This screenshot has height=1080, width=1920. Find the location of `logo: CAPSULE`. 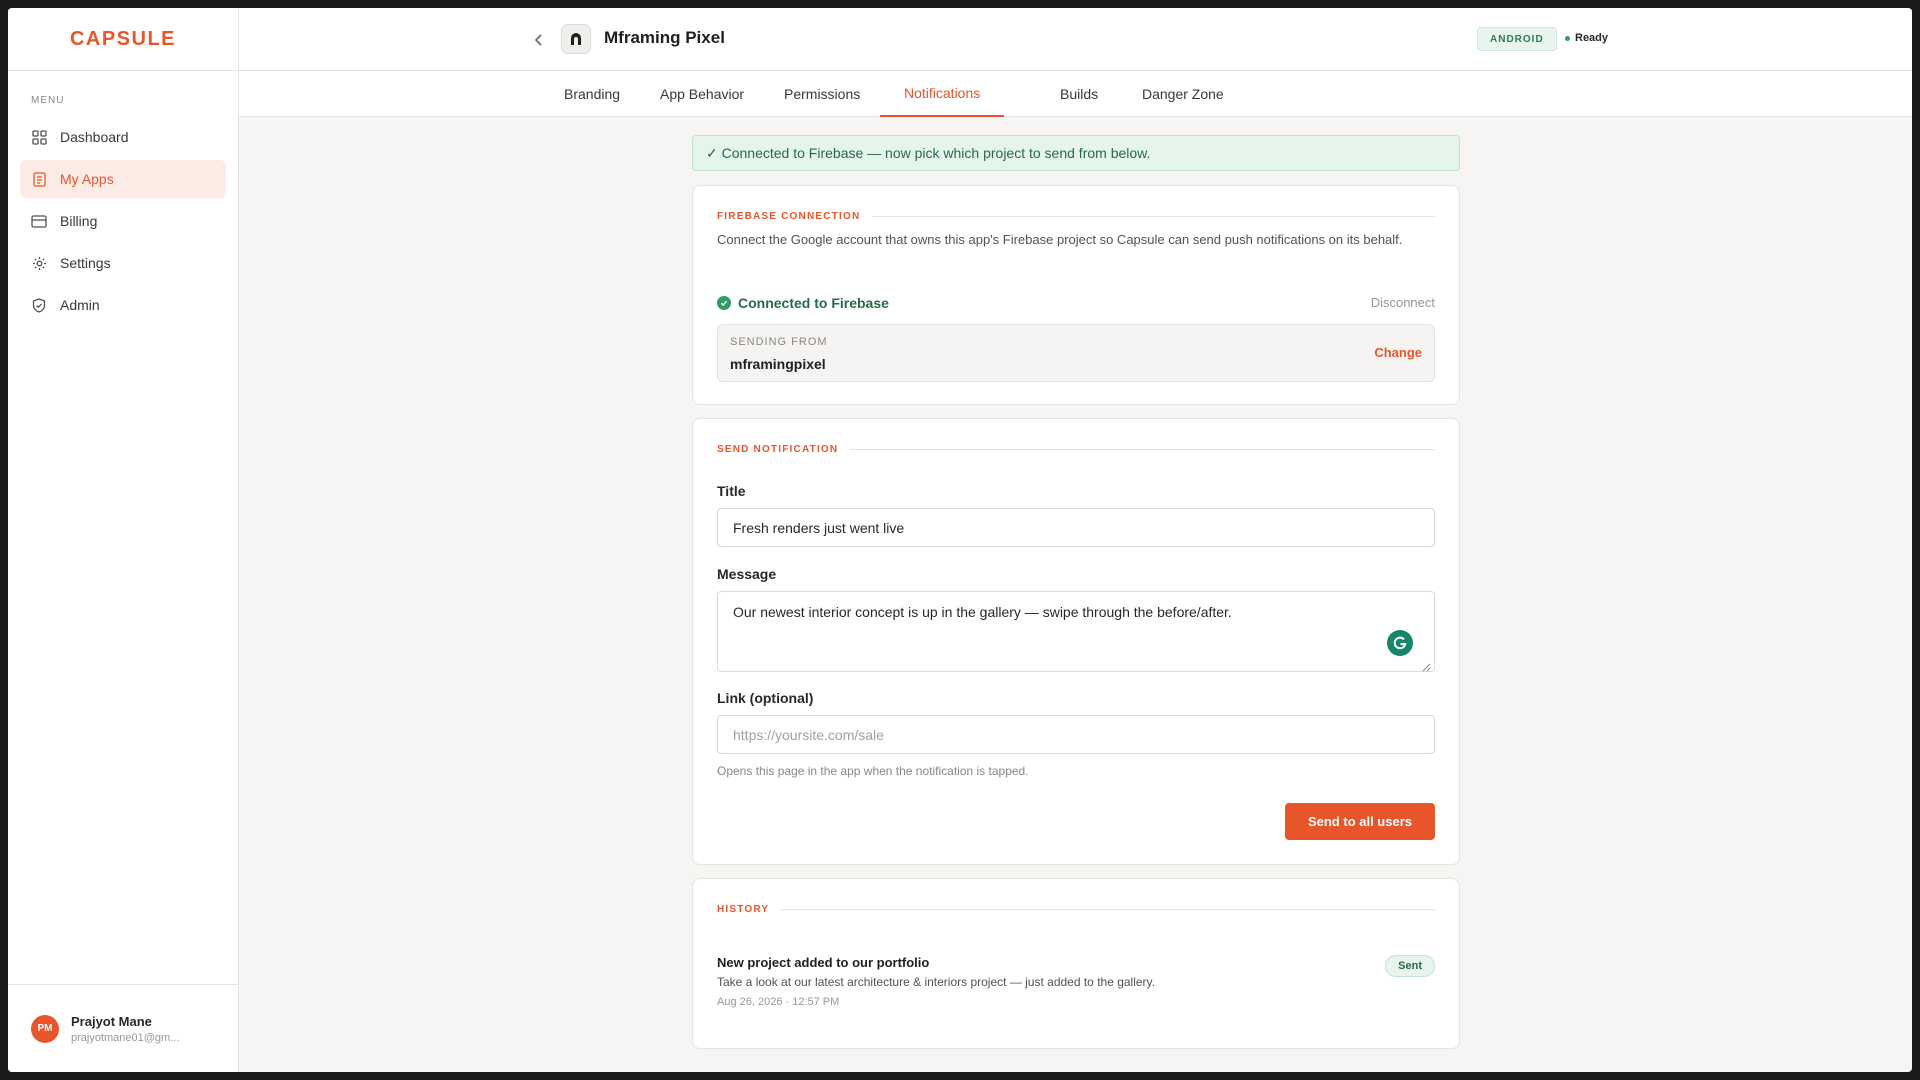

logo: CAPSULE is located at coordinates (123, 39).